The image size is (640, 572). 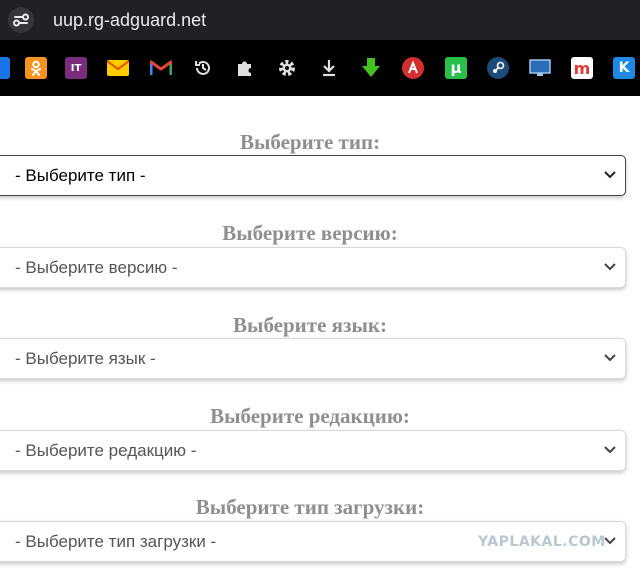 What do you see at coordinates (313, 450) in the screenshot?
I see `edition-select: - Выберите редакцию -` at bounding box center [313, 450].